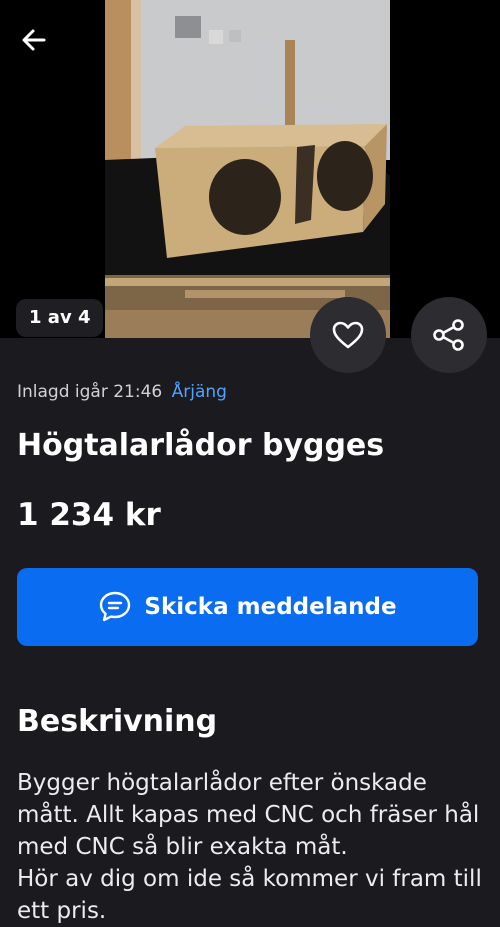 The width and height of the screenshot is (500, 927). Describe the element at coordinates (199, 392) in the screenshot. I see `location-link: Årjäng` at that location.